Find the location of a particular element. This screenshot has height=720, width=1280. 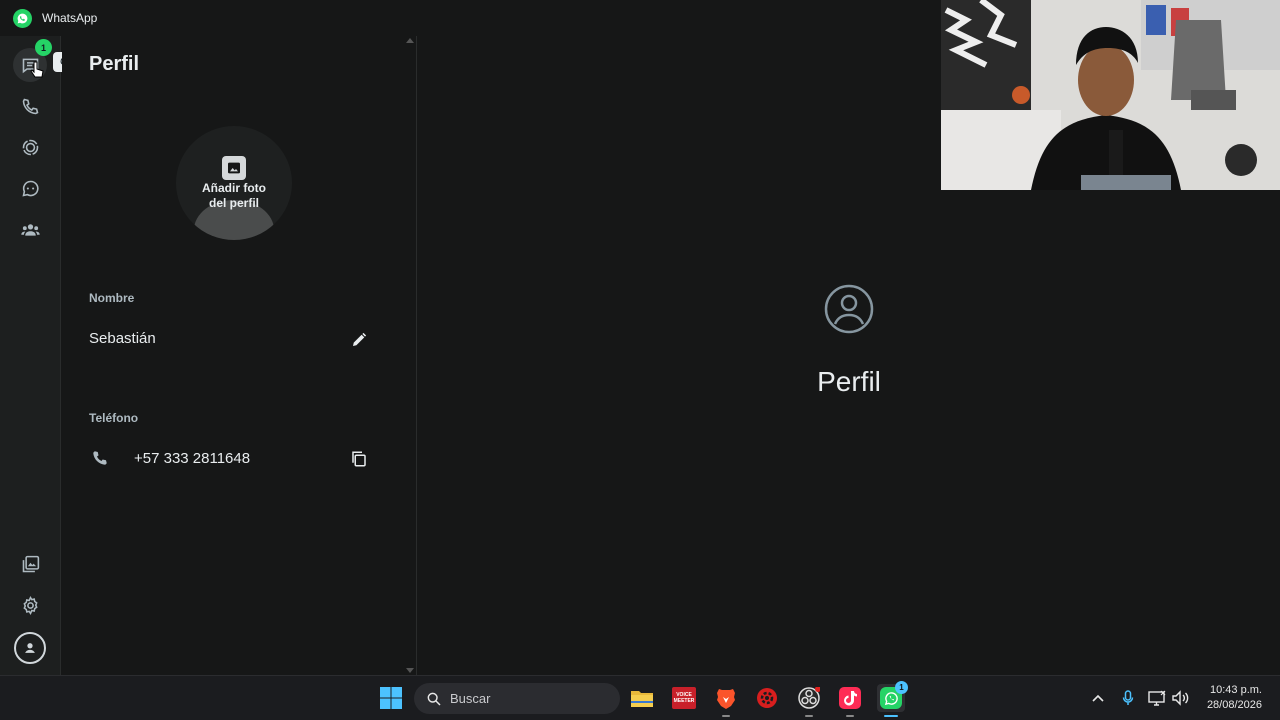

microphone-icon is located at coordinates (1128, 697).